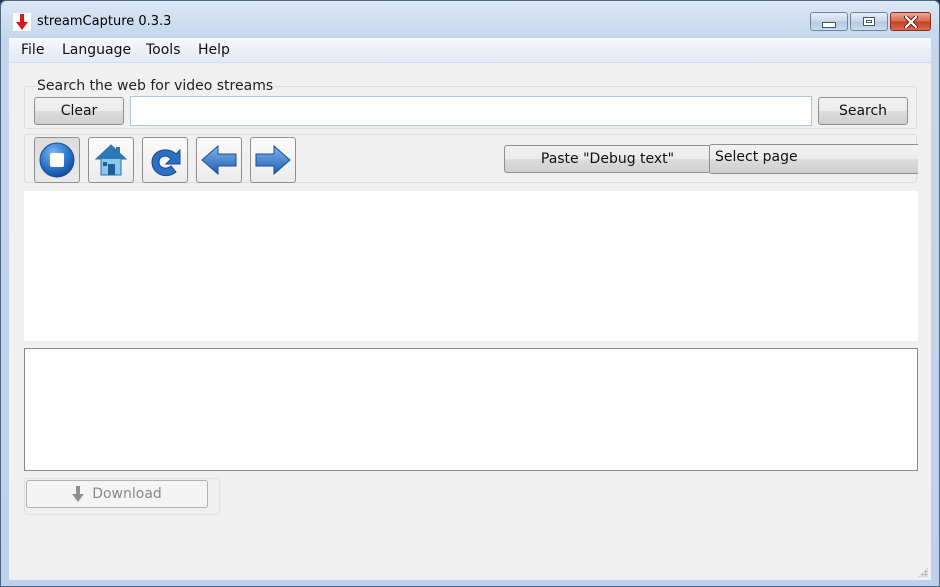 This screenshot has height=587, width=940. Describe the element at coordinates (214, 50) in the screenshot. I see `menu-help: Help` at that location.